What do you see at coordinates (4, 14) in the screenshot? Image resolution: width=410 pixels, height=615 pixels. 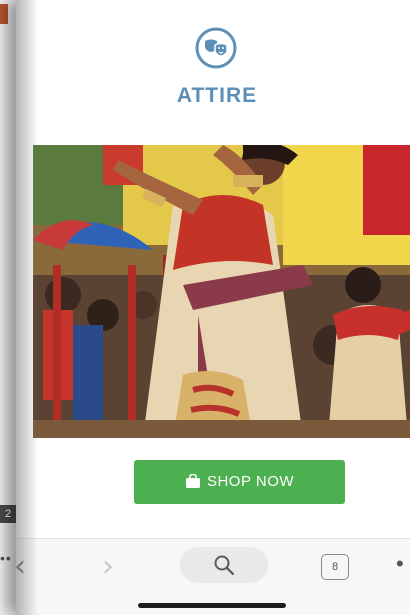 I see `background-page-accent` at bounding box center [4, 14].